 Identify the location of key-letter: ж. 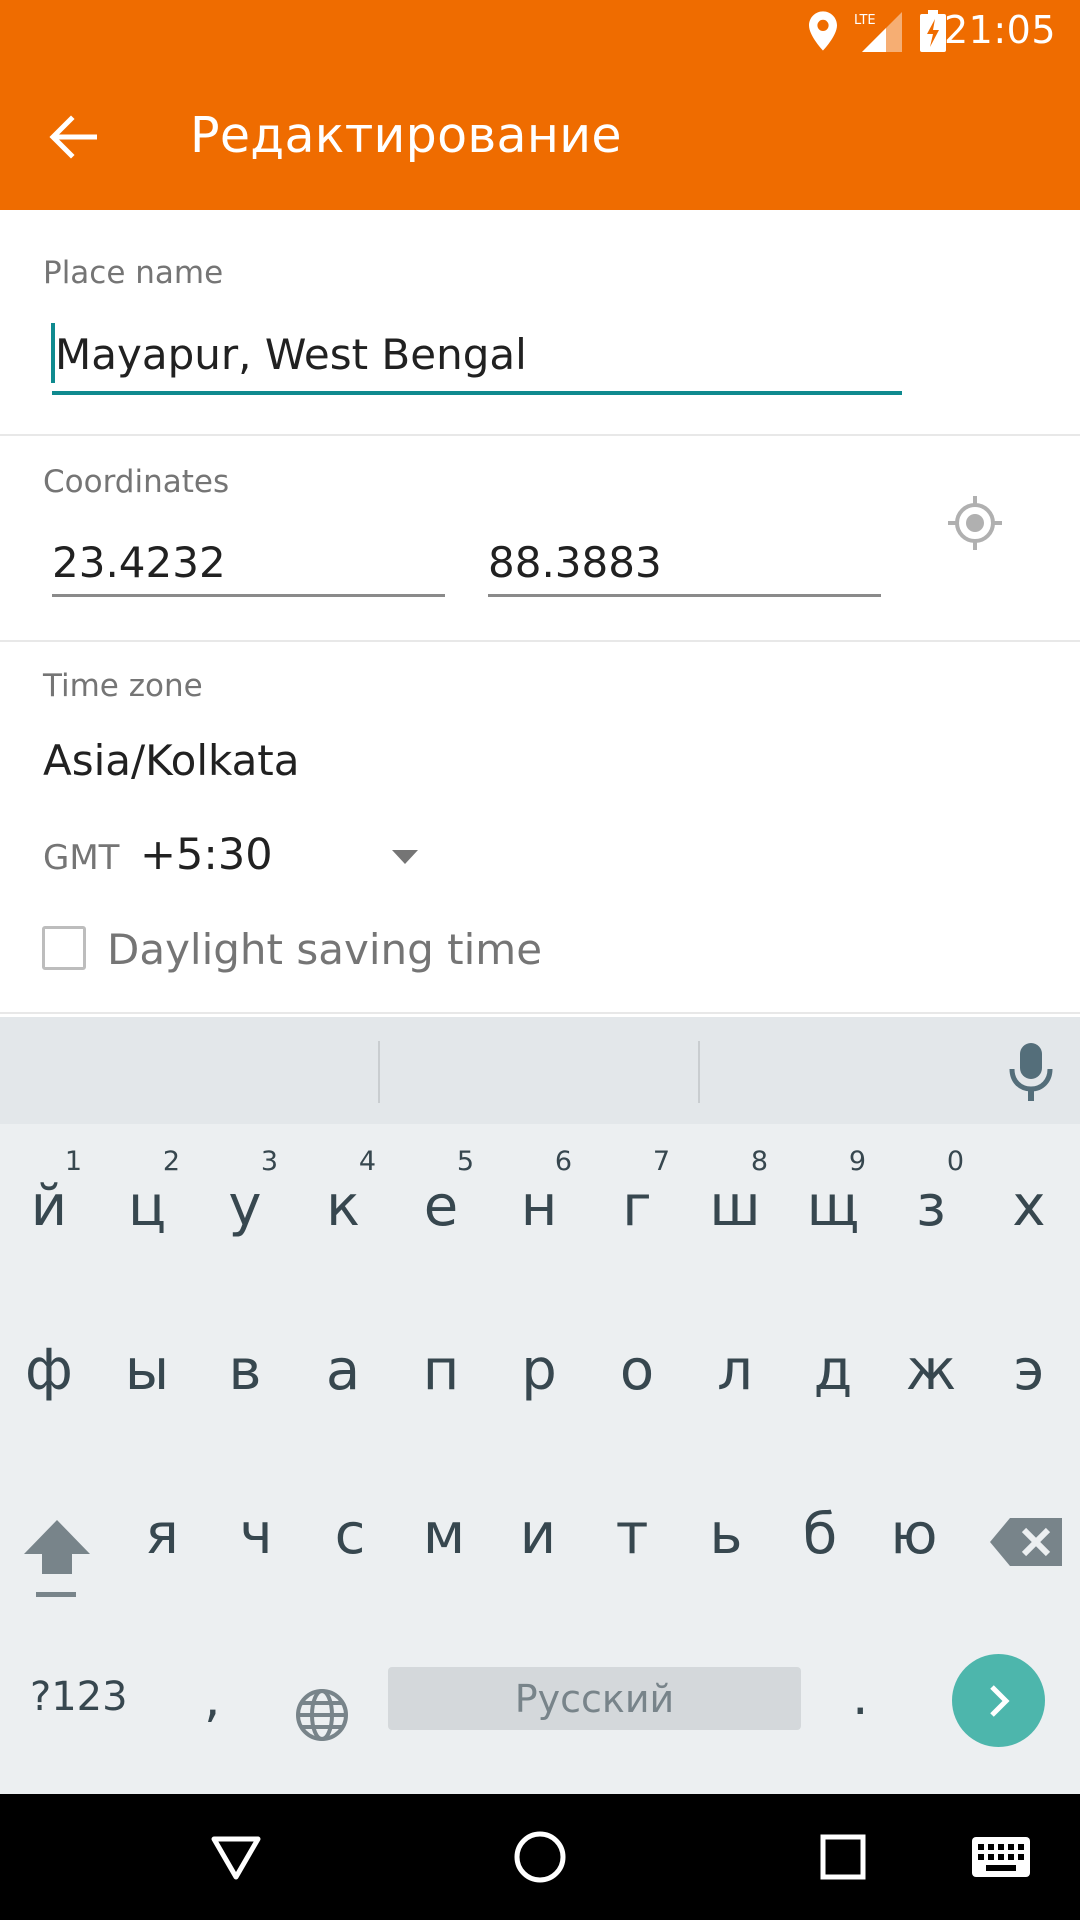
(931, 1370).